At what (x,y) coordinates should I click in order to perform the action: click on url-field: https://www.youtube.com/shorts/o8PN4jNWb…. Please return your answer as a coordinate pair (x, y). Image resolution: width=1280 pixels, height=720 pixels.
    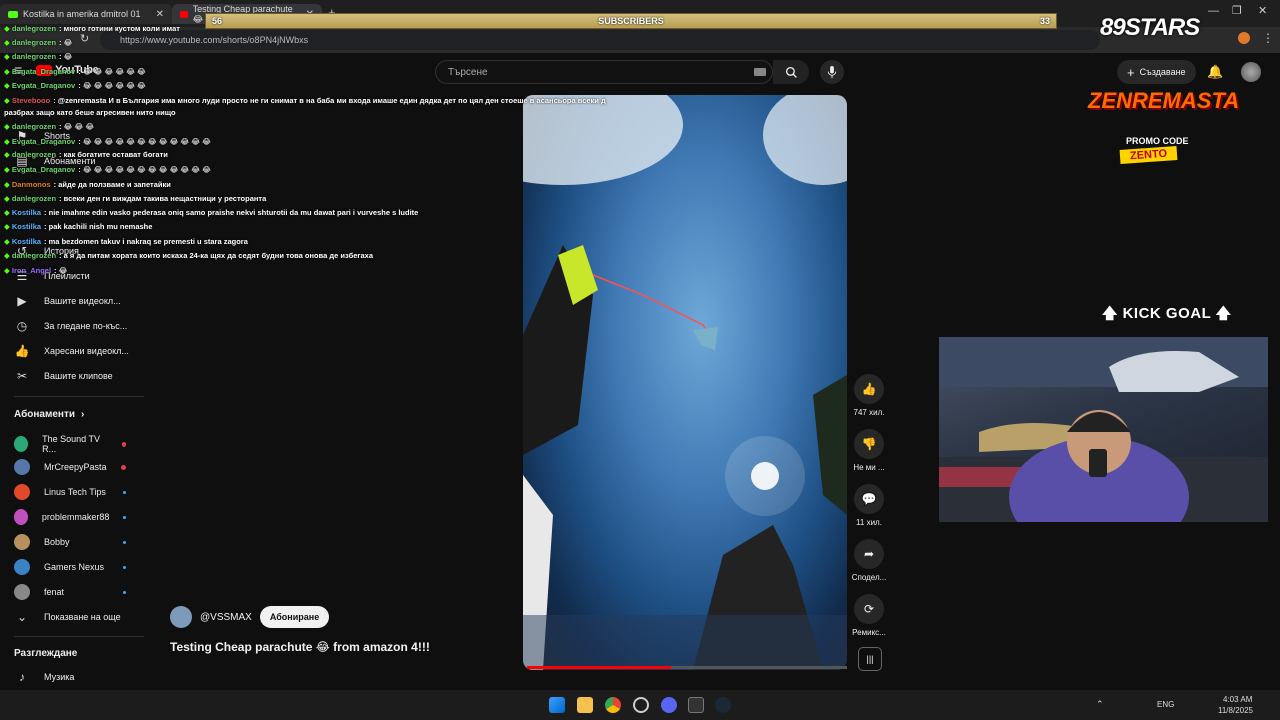
    Looking at the image, I should click on (600, 40).